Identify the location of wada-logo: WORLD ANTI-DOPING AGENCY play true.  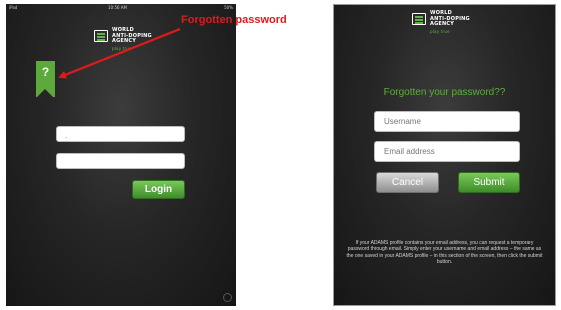
(441, 22).